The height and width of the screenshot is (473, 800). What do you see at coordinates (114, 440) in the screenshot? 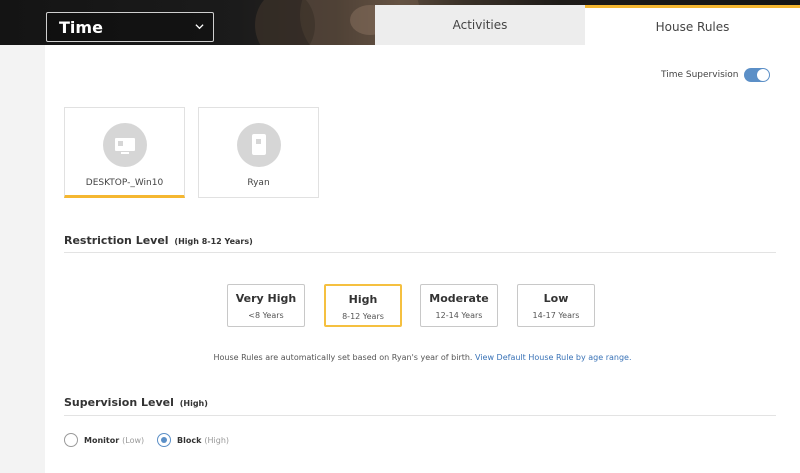
I see `monitor-label: Monitor (Low)` at bounding box center [114, 440].